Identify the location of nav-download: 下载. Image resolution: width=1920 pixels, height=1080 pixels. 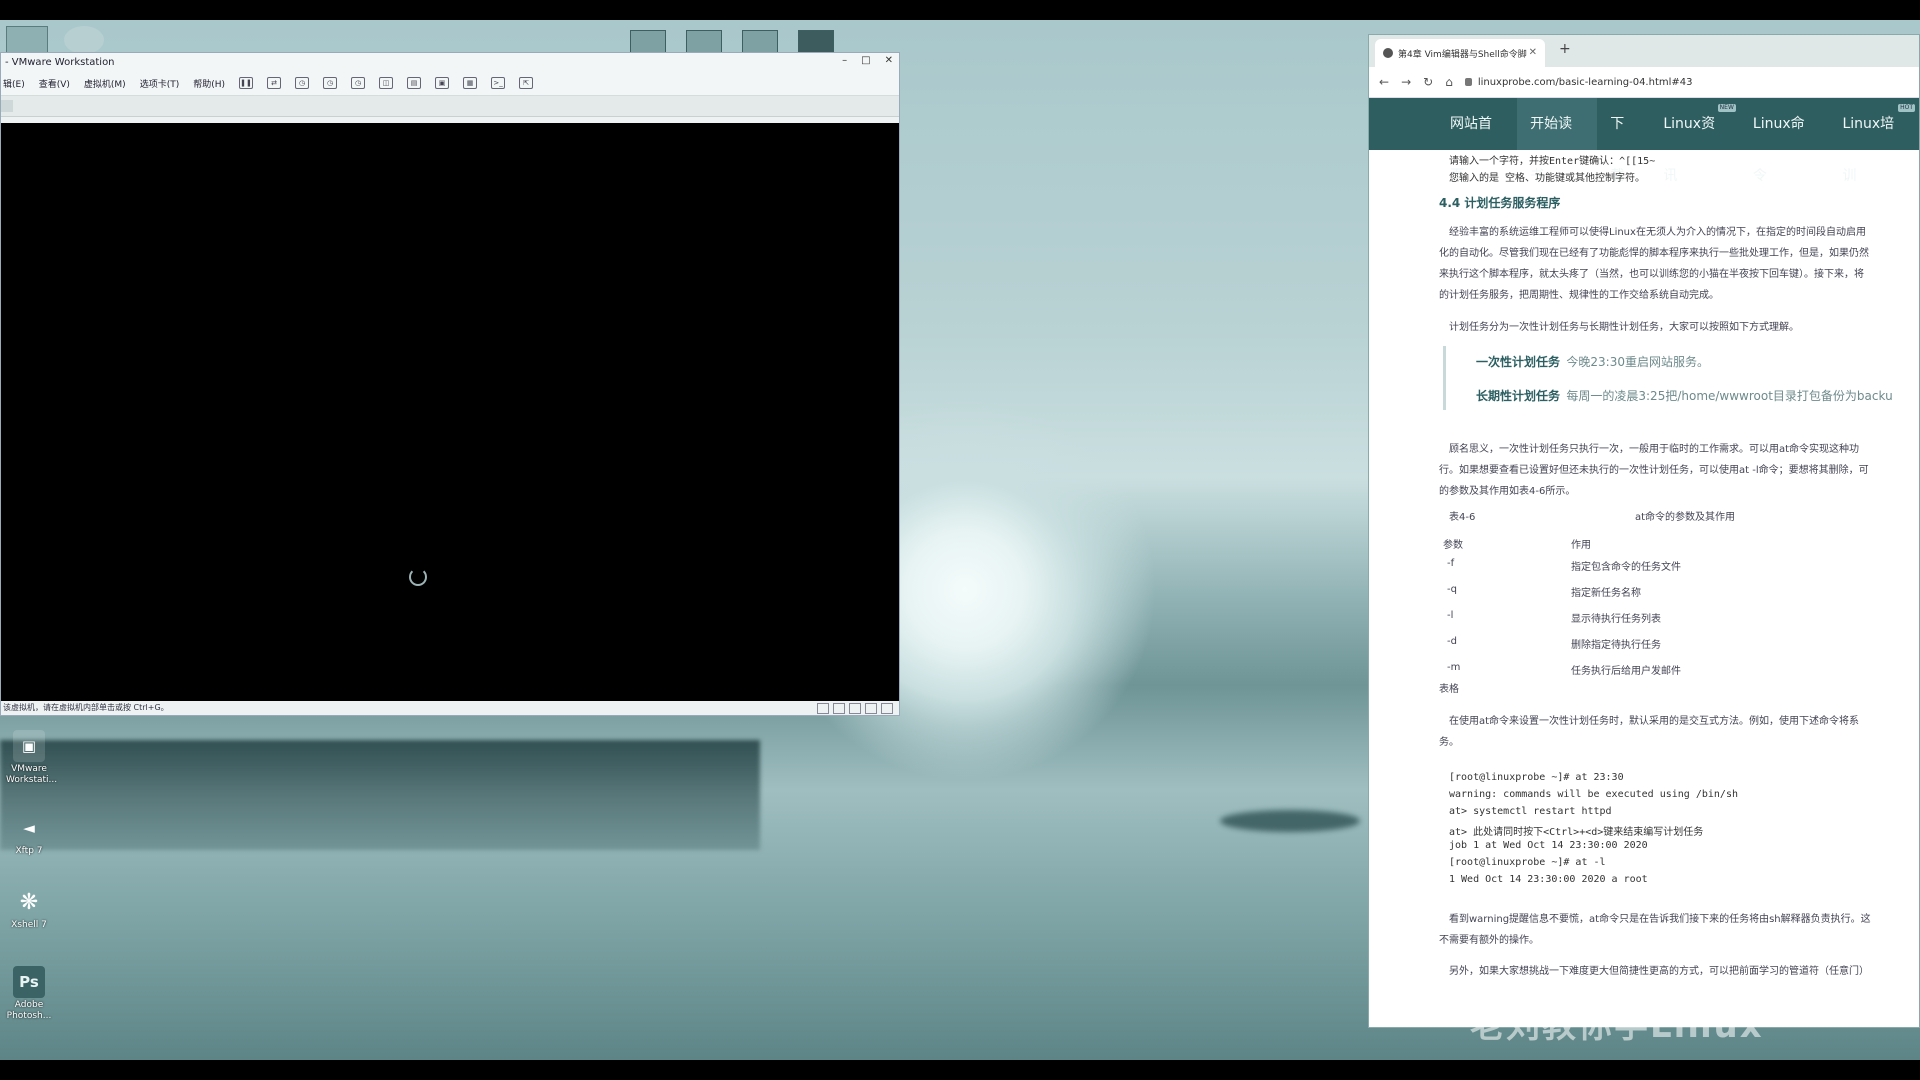
(1623, 141).